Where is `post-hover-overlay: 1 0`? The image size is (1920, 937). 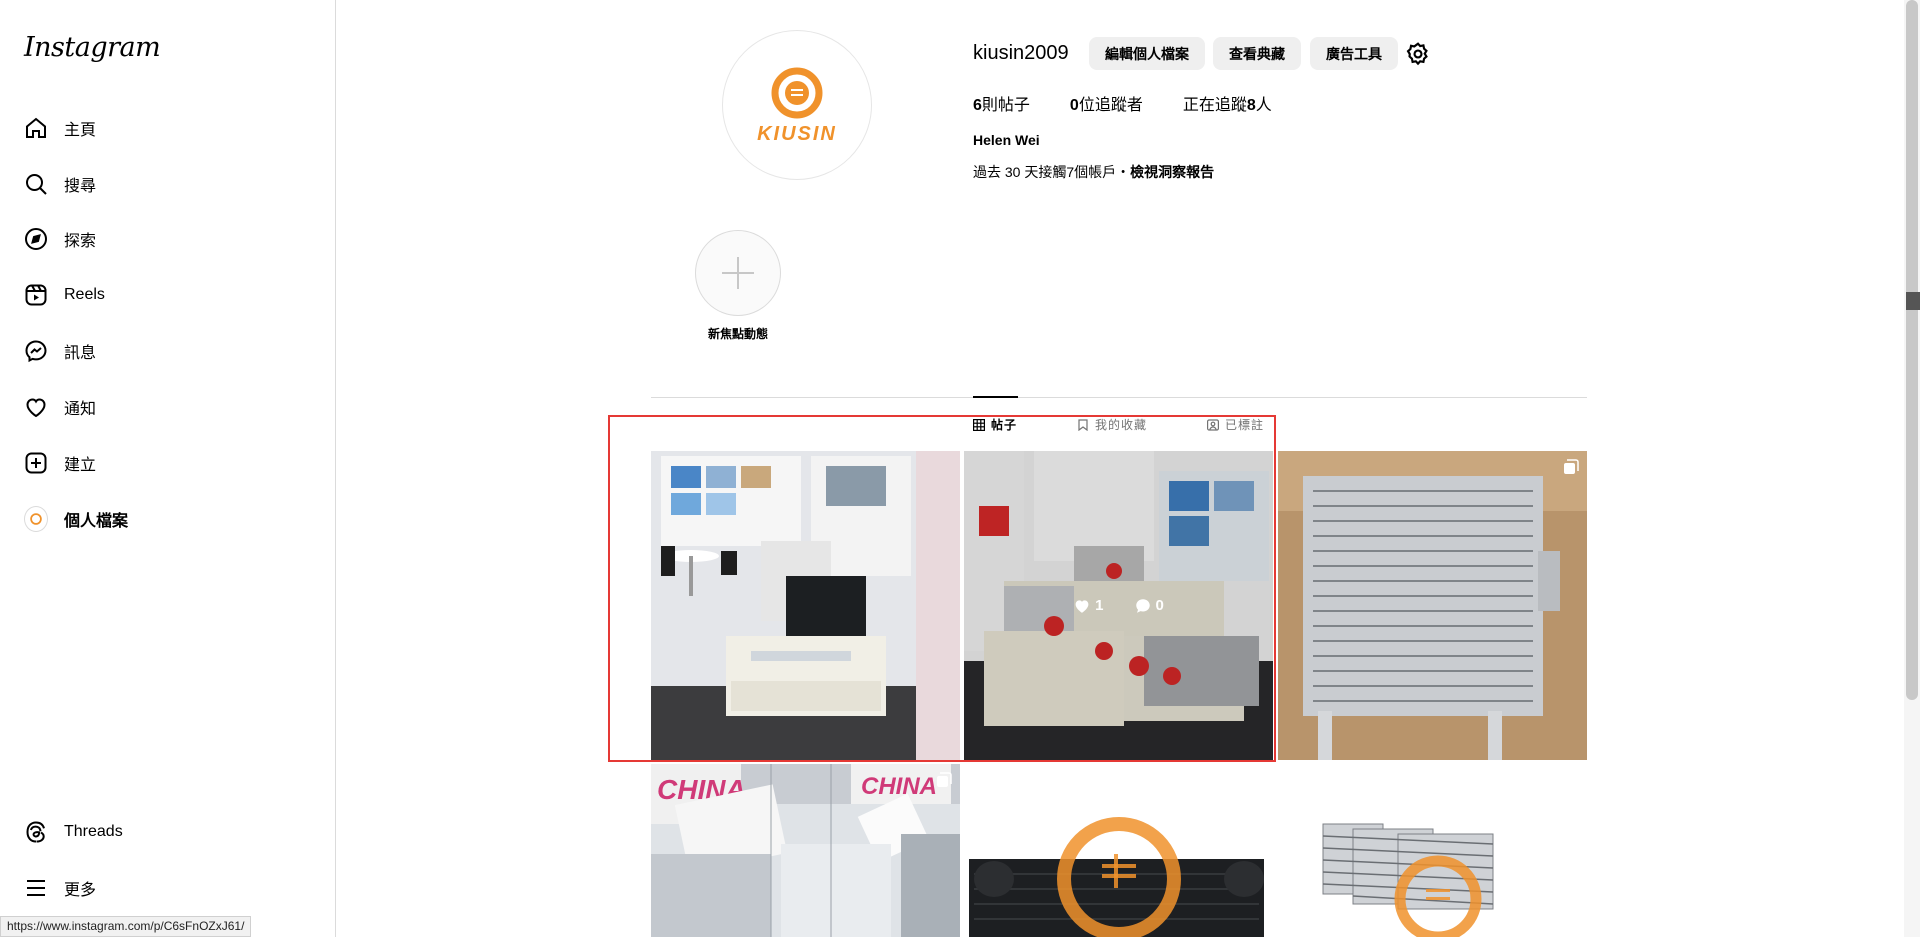 post-hover-overlay: 1 0 is located at coordinates (1118, 605).